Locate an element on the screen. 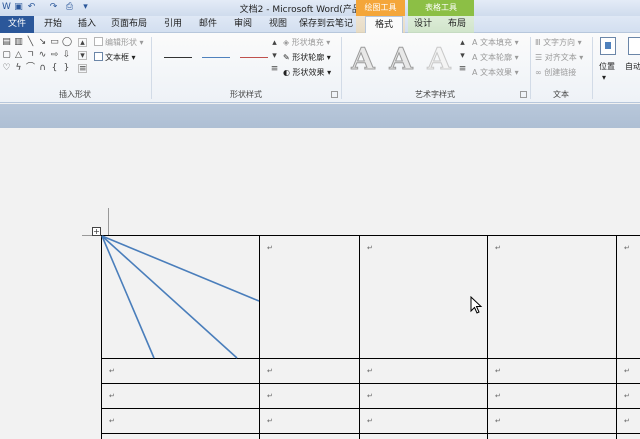 Image resolution: width=640 pixels, height=439 pixels. edit-shape-button: 编辑形状 ▾ is located at coordinates (119, 42).